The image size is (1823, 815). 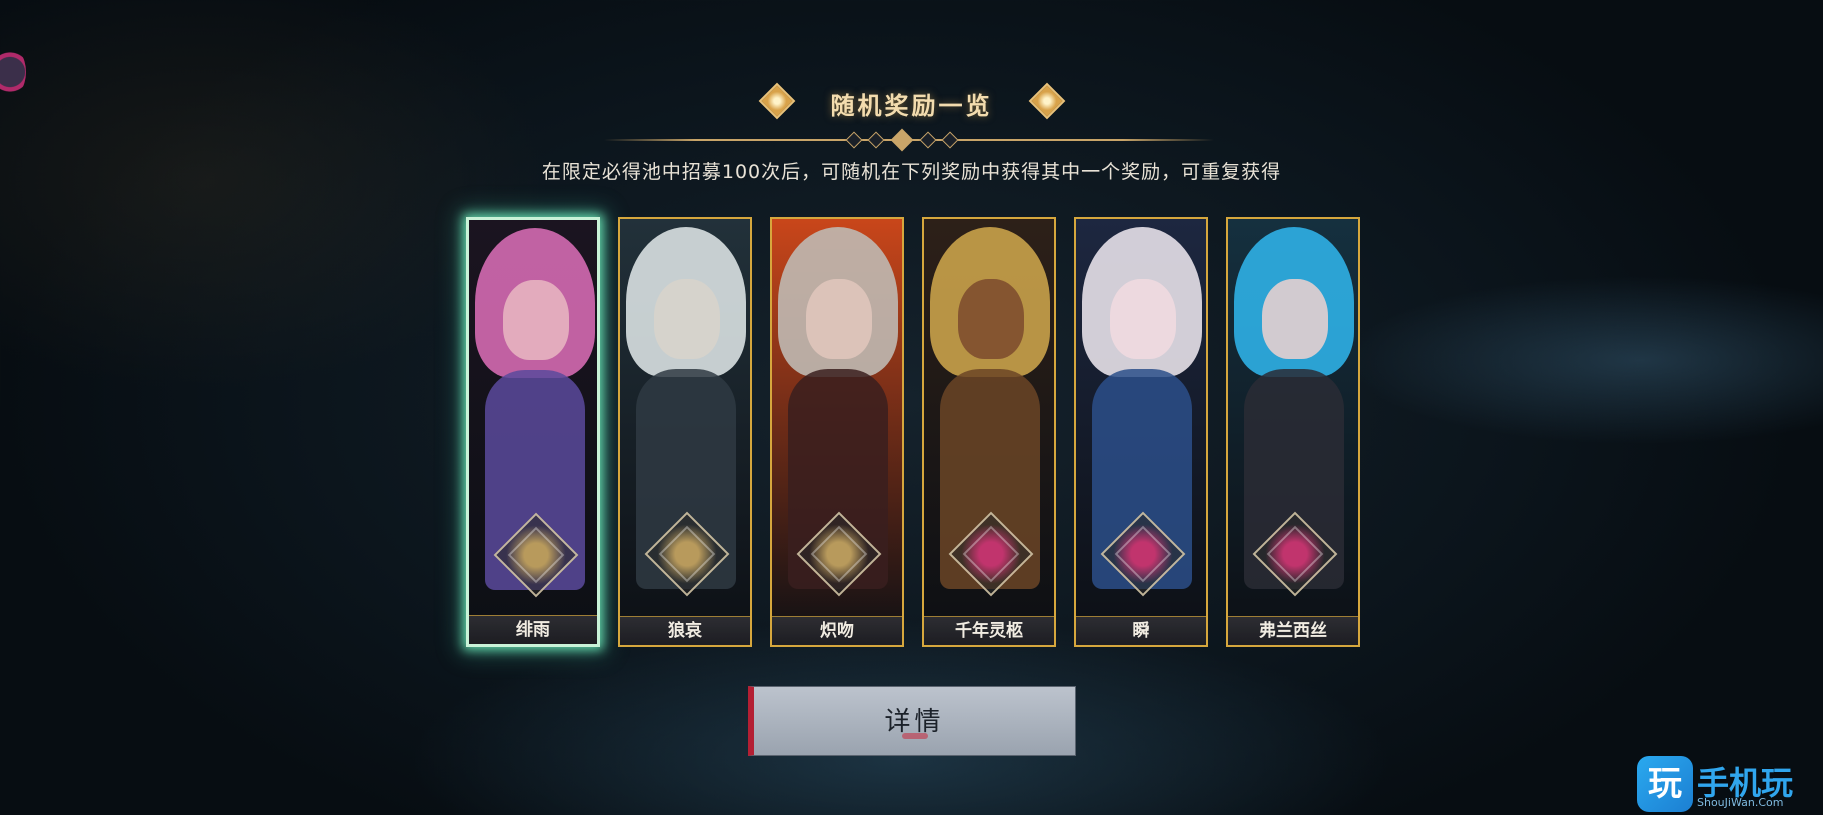 I want to click on character-name: 千年灵柩, so click(x=989, y=630).